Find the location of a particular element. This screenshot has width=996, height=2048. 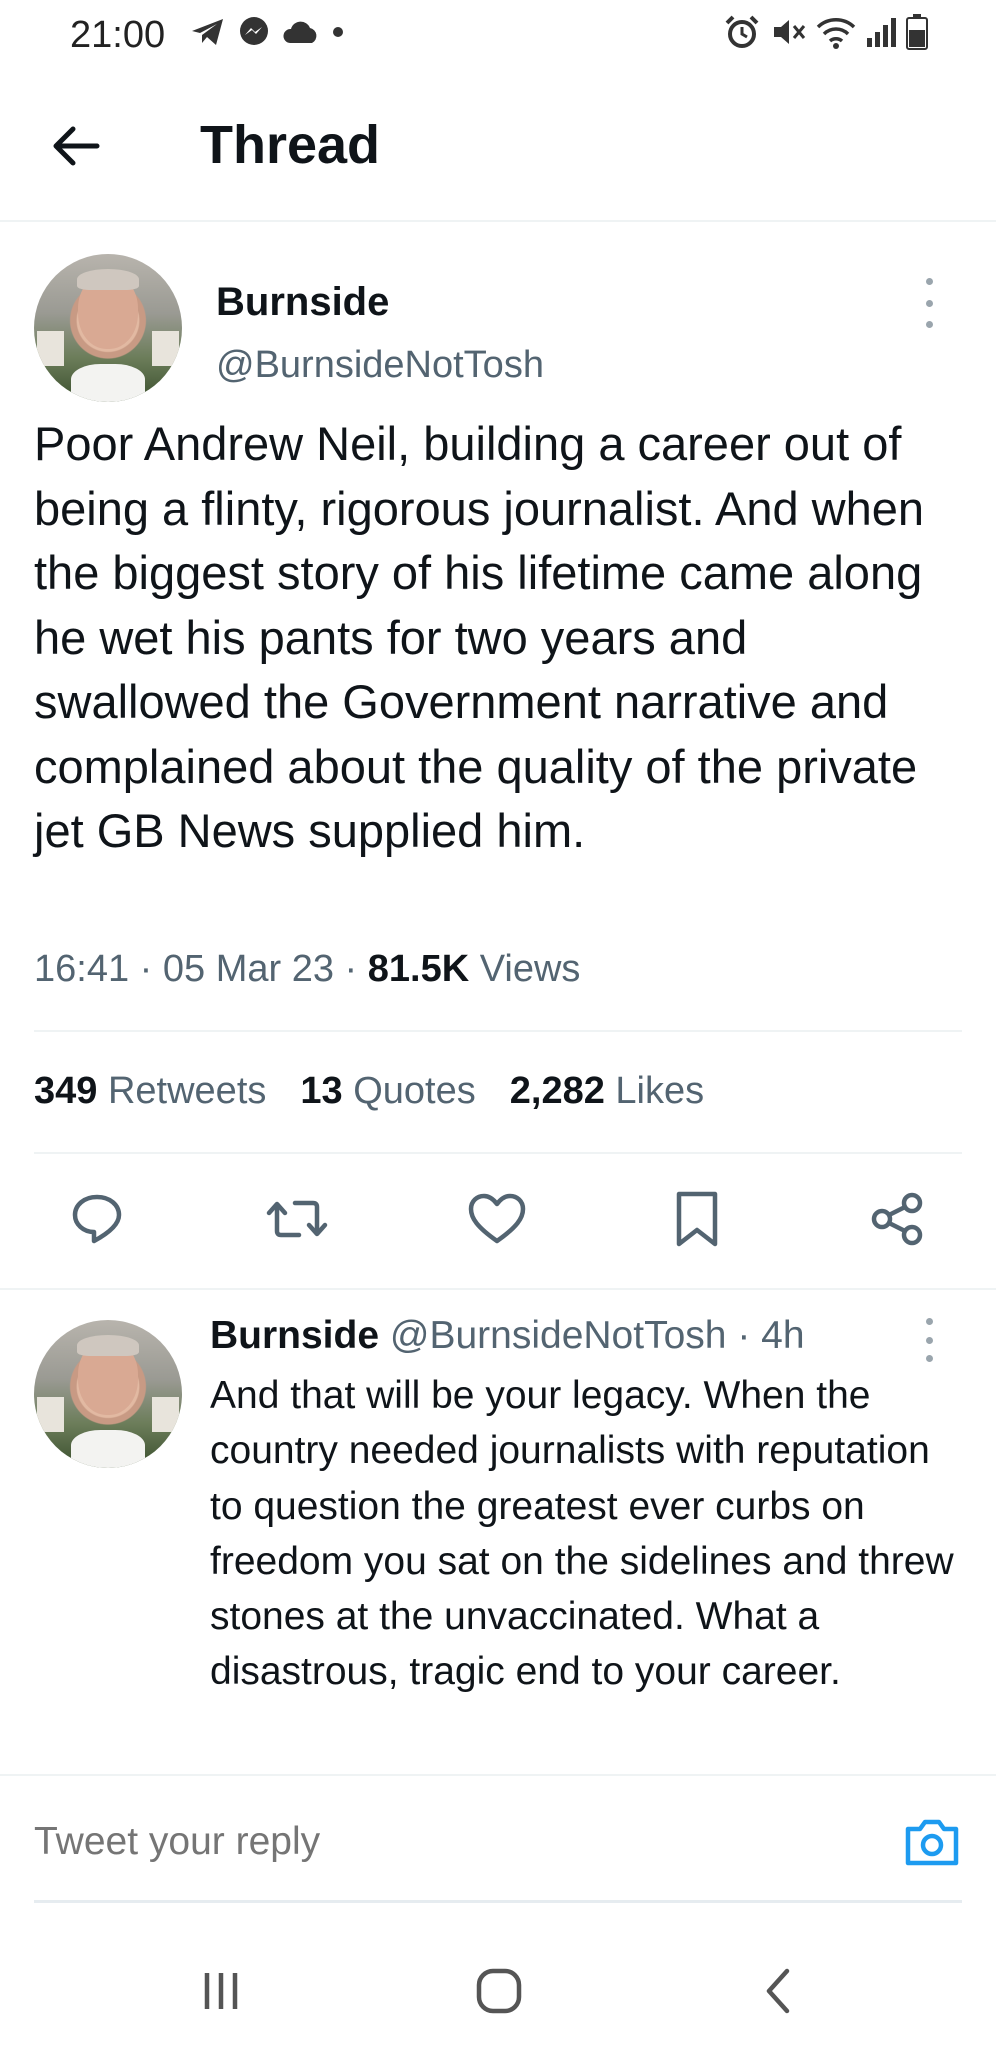

quotes-stat: 13 Quotes is located at coordinates (387, 1091).